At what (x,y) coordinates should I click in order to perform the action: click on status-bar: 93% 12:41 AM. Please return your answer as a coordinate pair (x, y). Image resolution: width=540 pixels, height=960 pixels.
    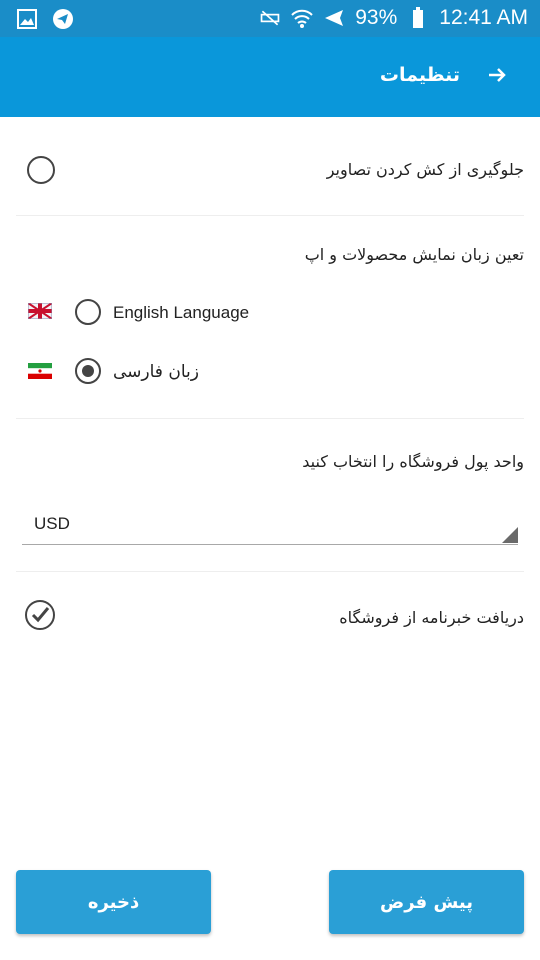
    Looking at the image, I should click on (270, 18).